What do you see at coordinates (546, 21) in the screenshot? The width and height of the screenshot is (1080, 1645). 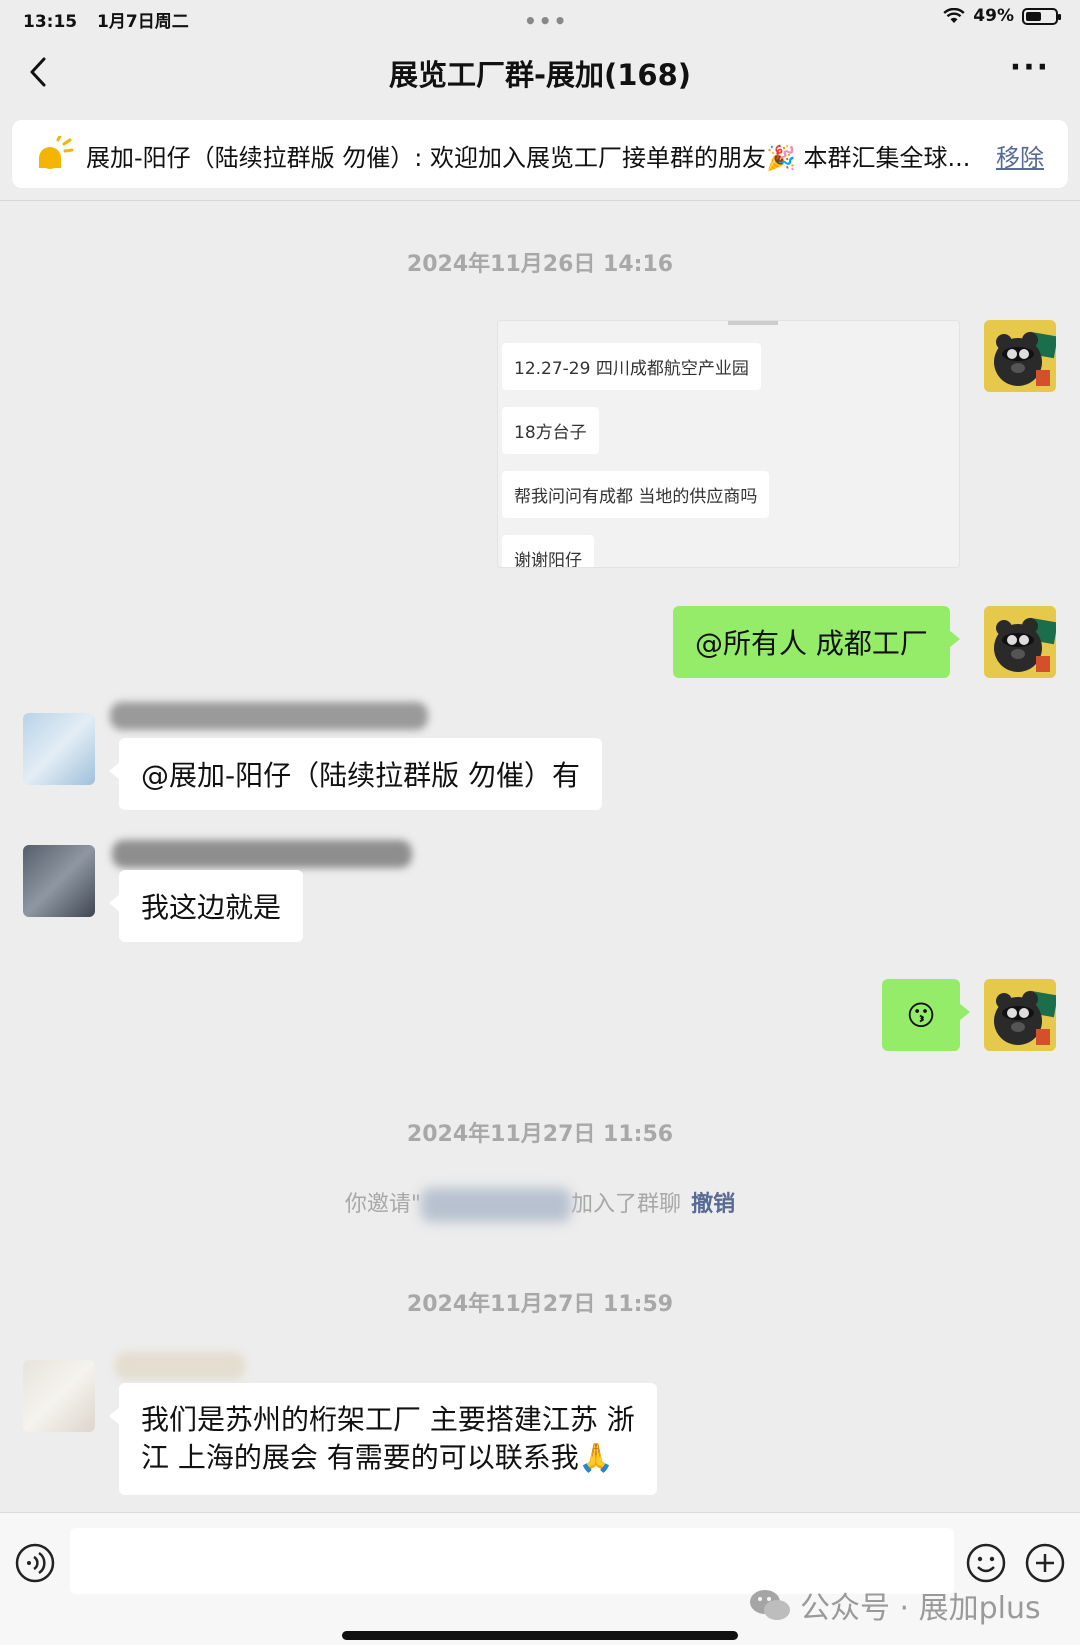 I see `multitask-dots-icon: •••` at bounding box center [546, 21].